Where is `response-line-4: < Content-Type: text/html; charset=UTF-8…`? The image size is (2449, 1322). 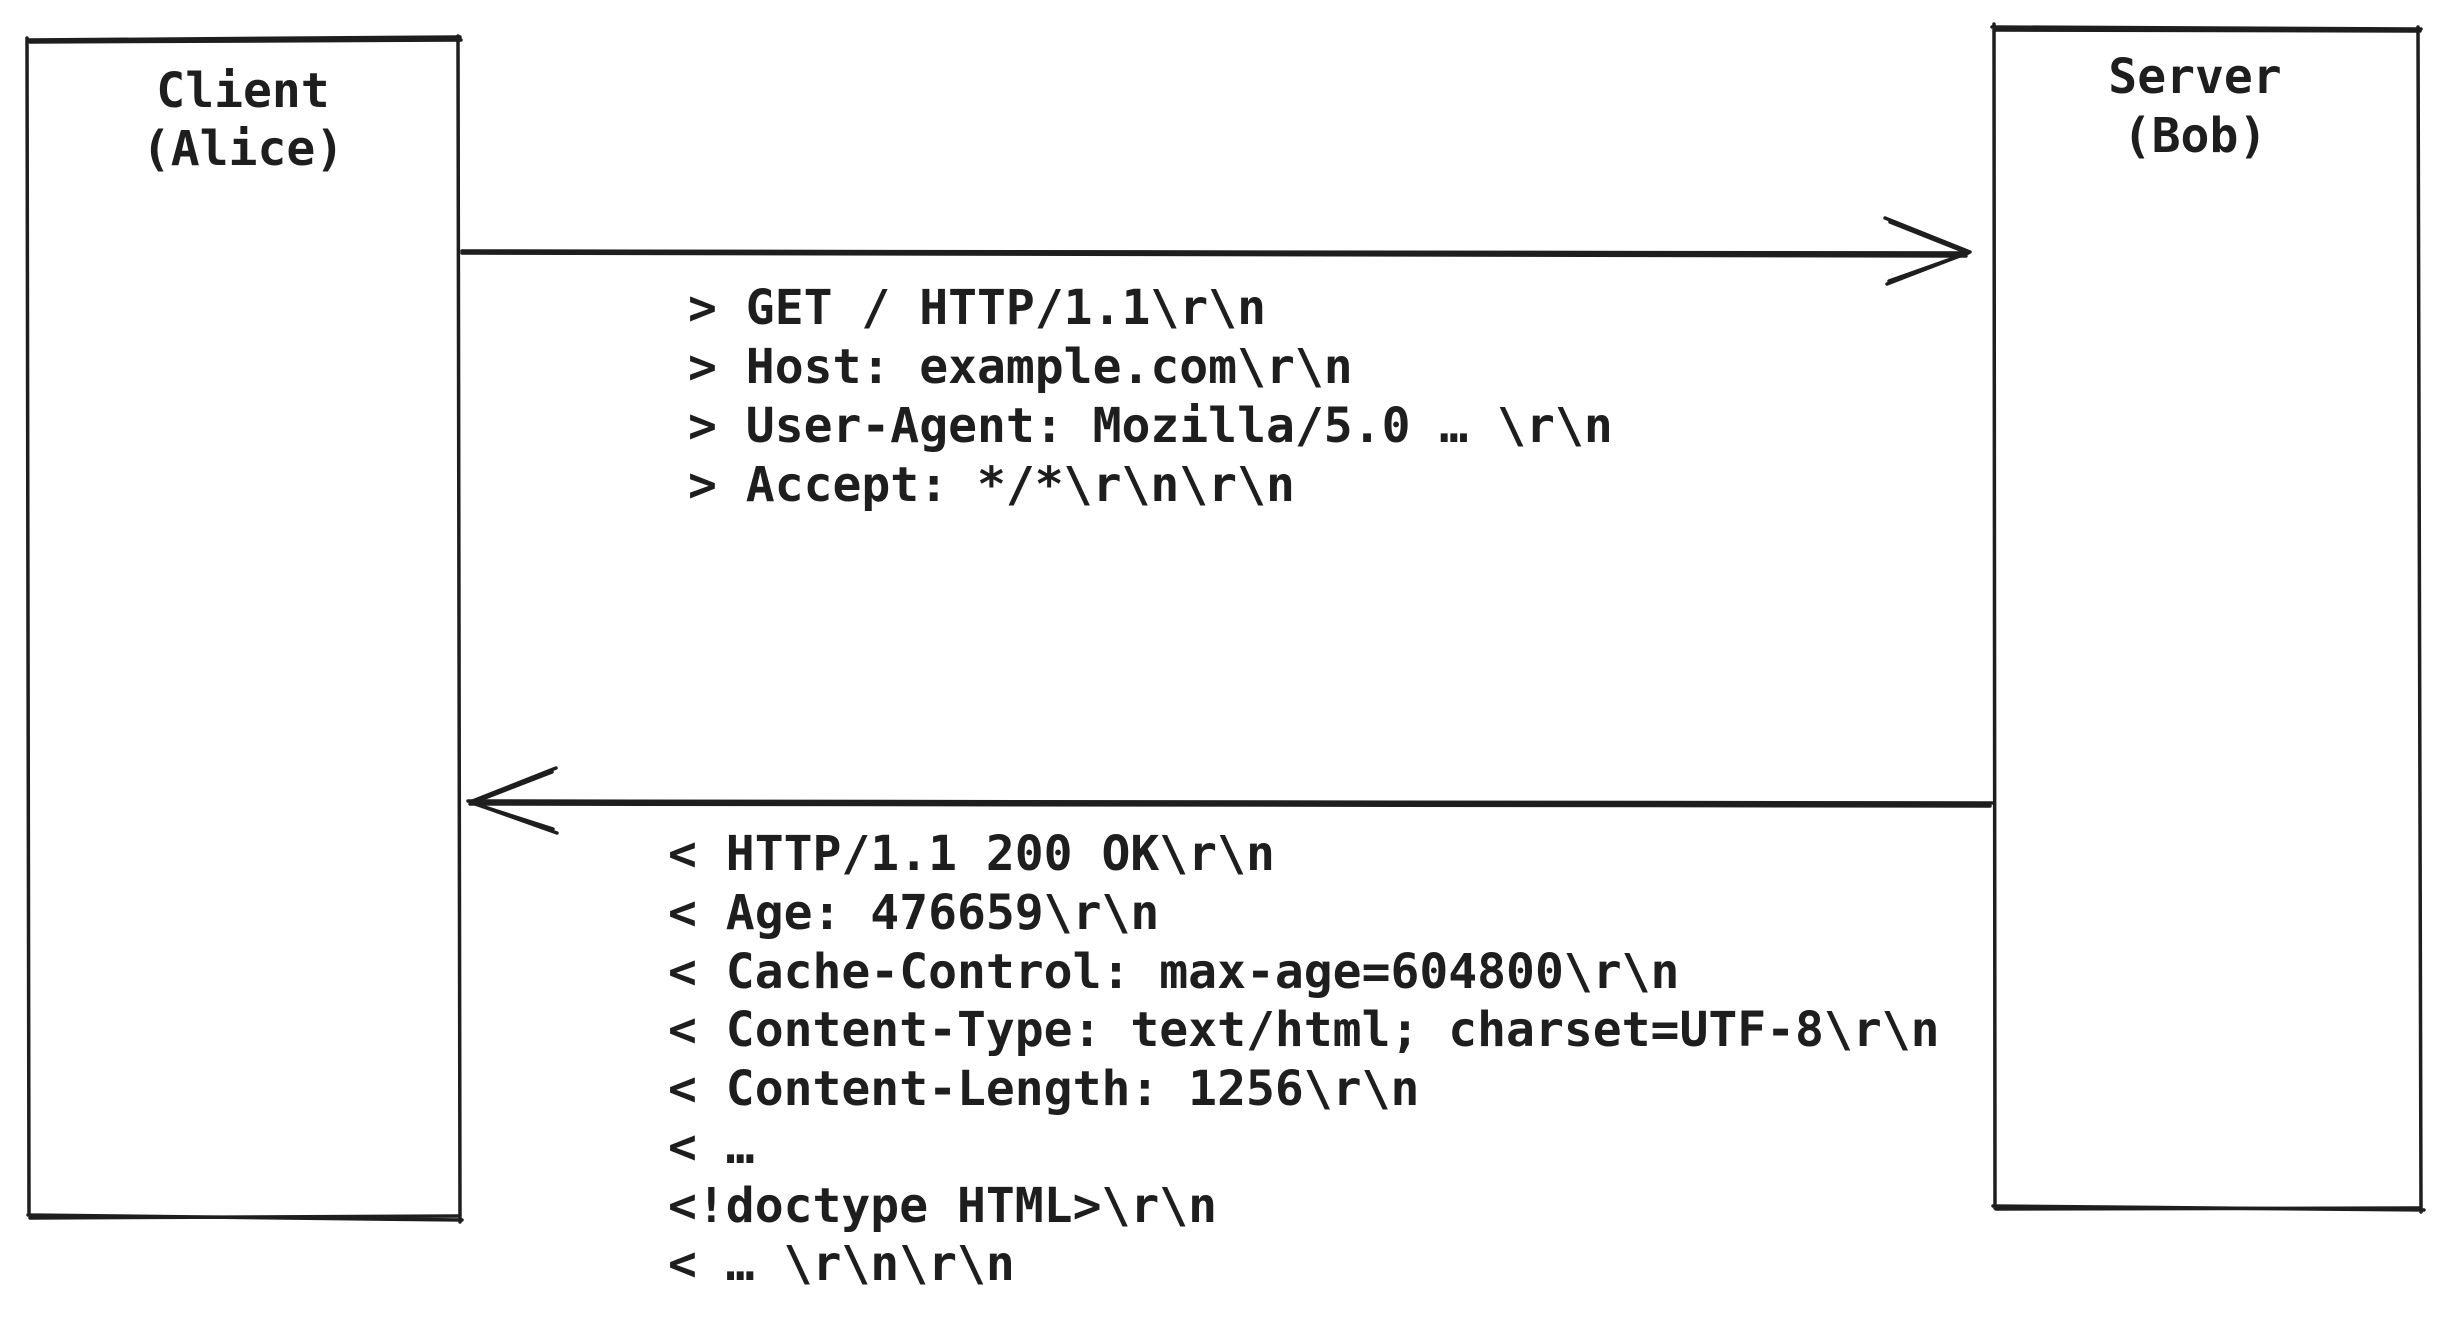
response-line-4: < Content-Type: text/html; charset=UTF-8… is located at coordinates (1304, 1030).